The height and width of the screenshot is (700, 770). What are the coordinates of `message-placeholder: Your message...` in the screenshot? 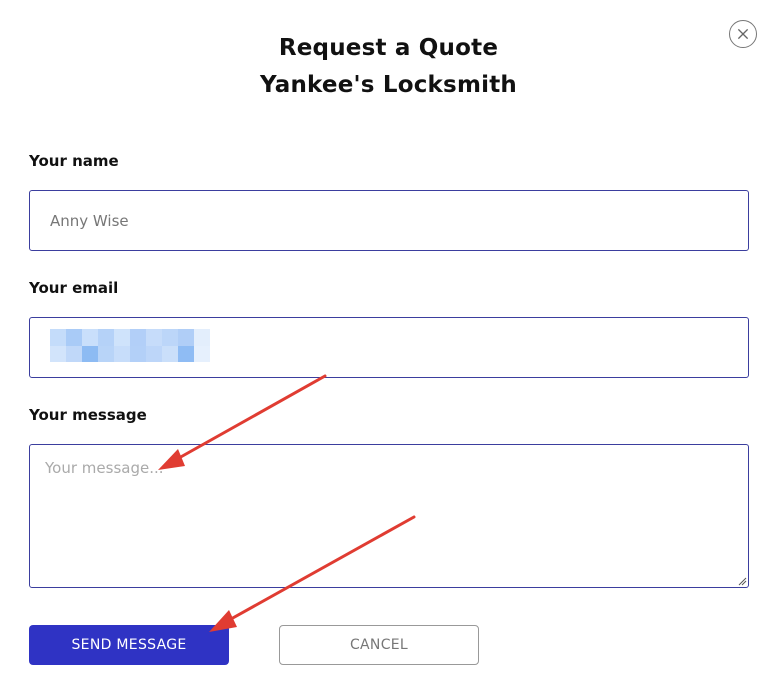 It's located at (104, 468).